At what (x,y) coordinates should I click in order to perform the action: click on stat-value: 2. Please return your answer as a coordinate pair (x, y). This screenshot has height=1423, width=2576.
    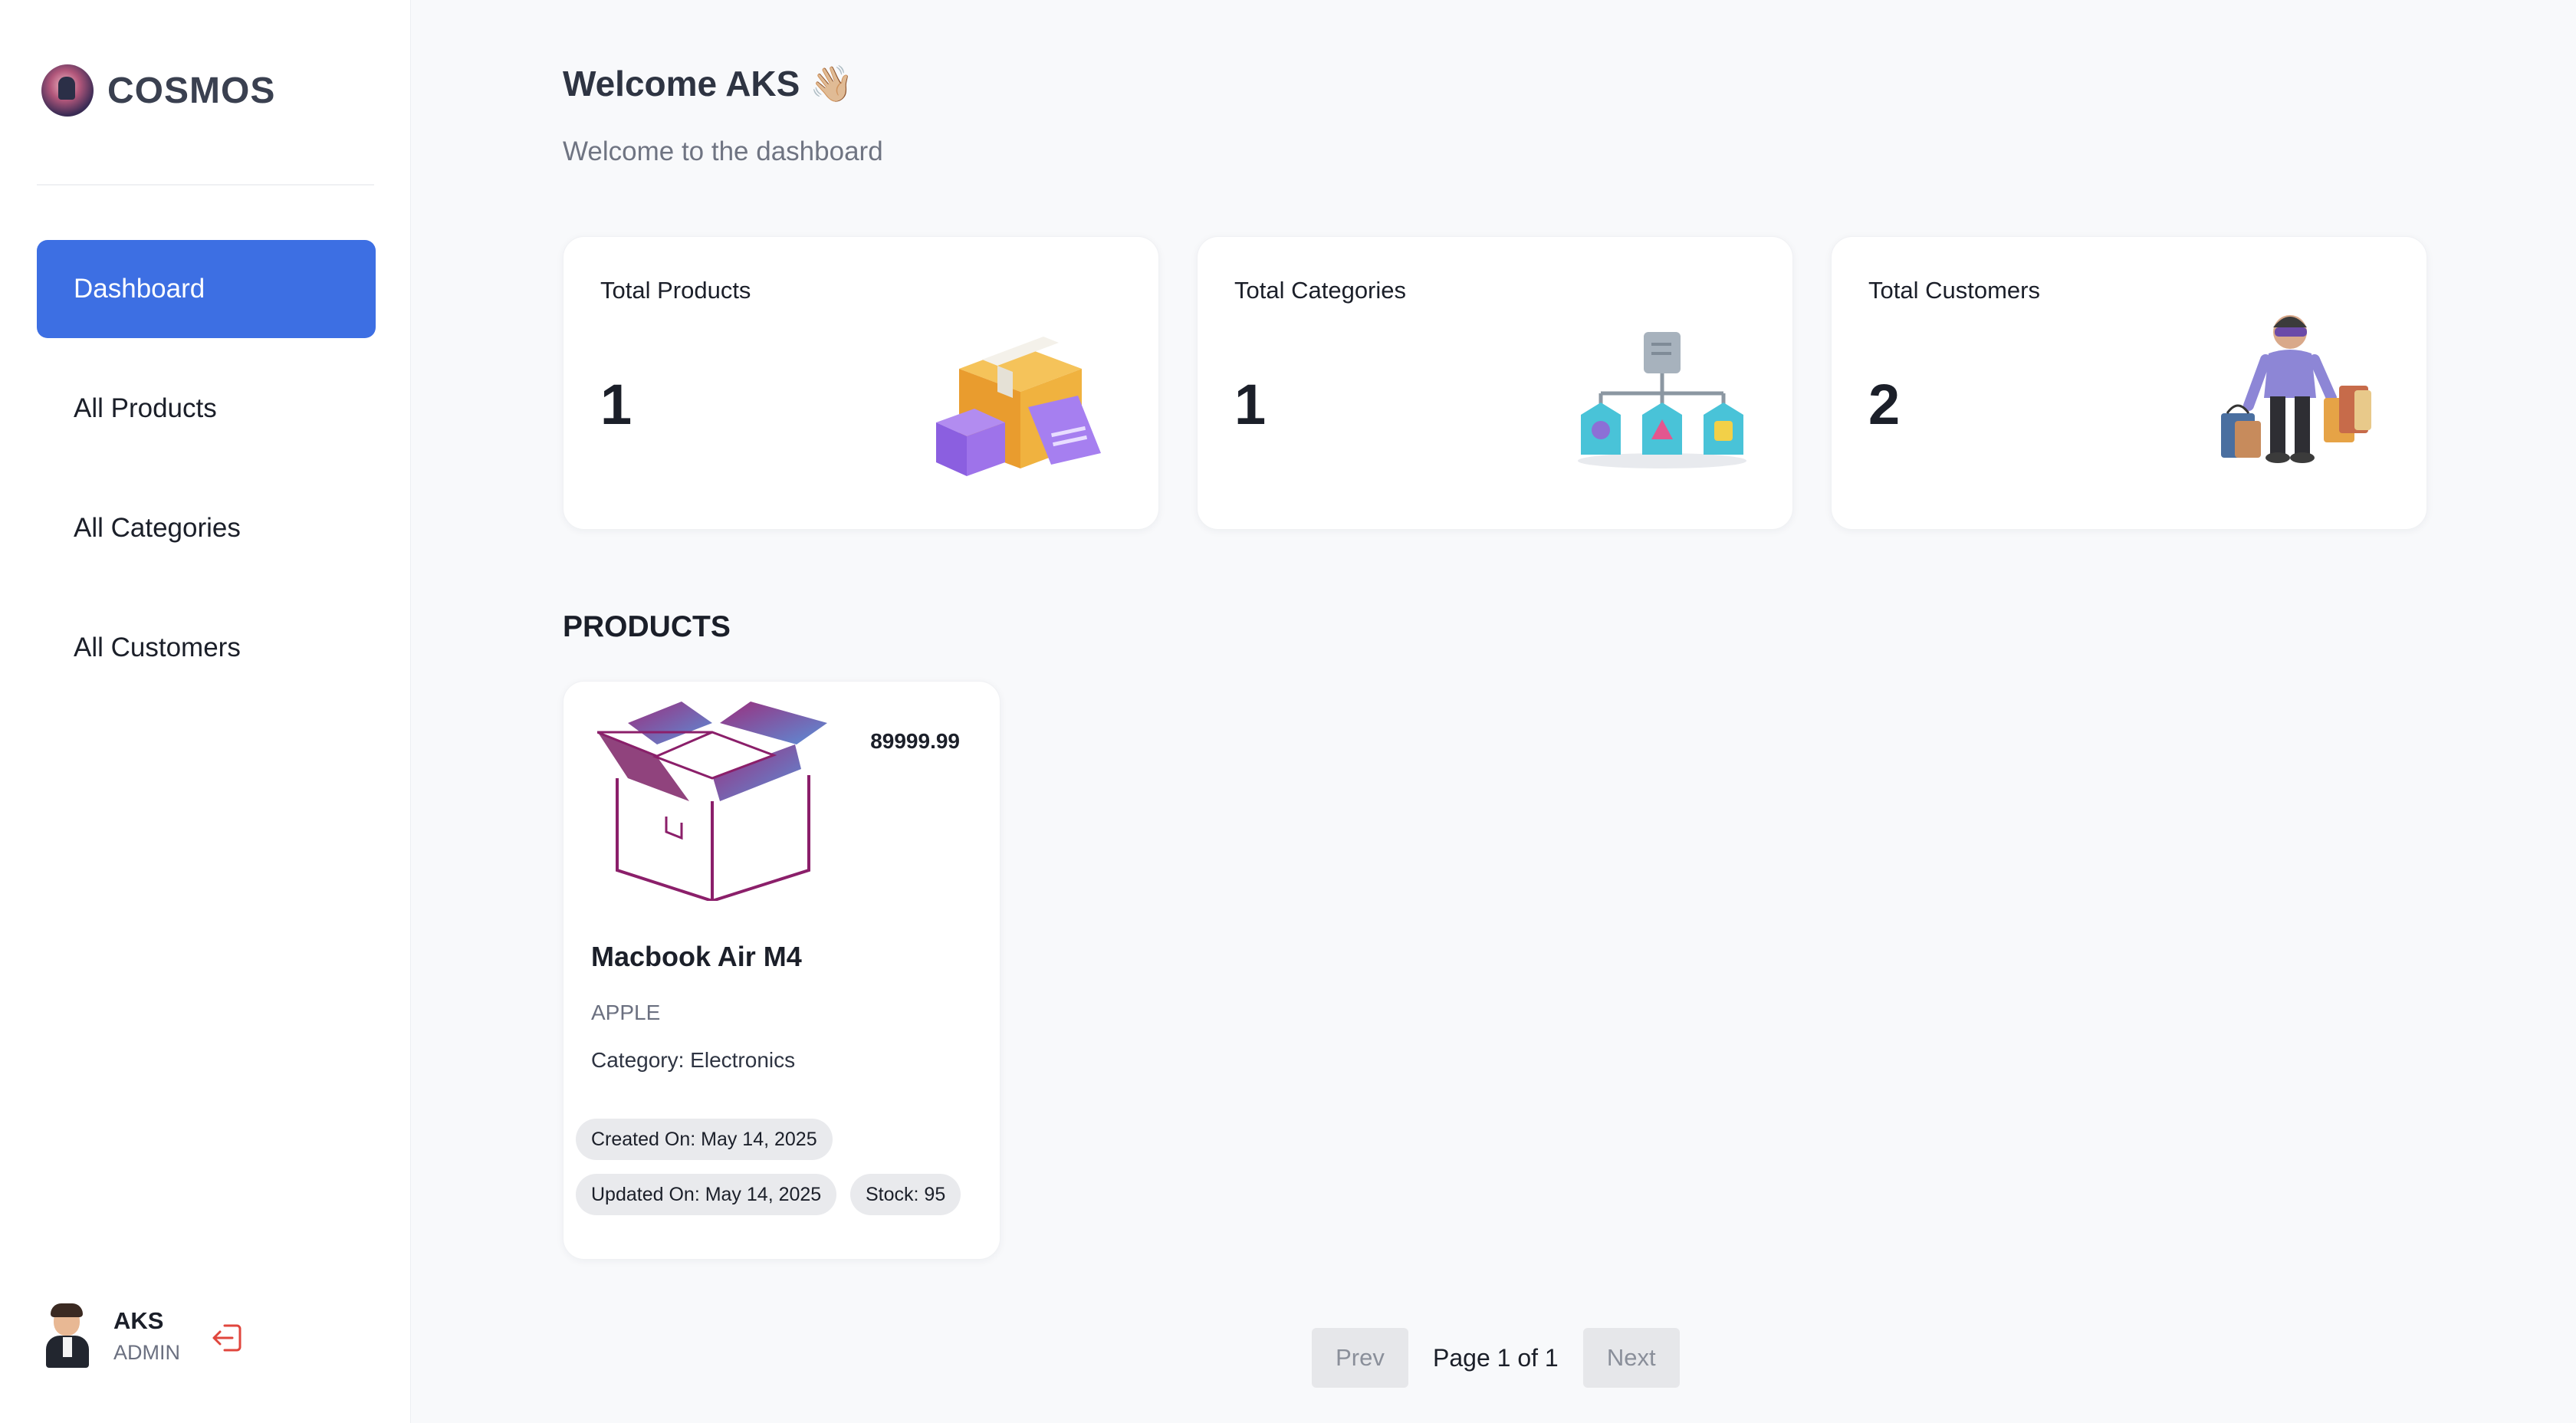
    Looking at the image, I should click on (1884, 405).